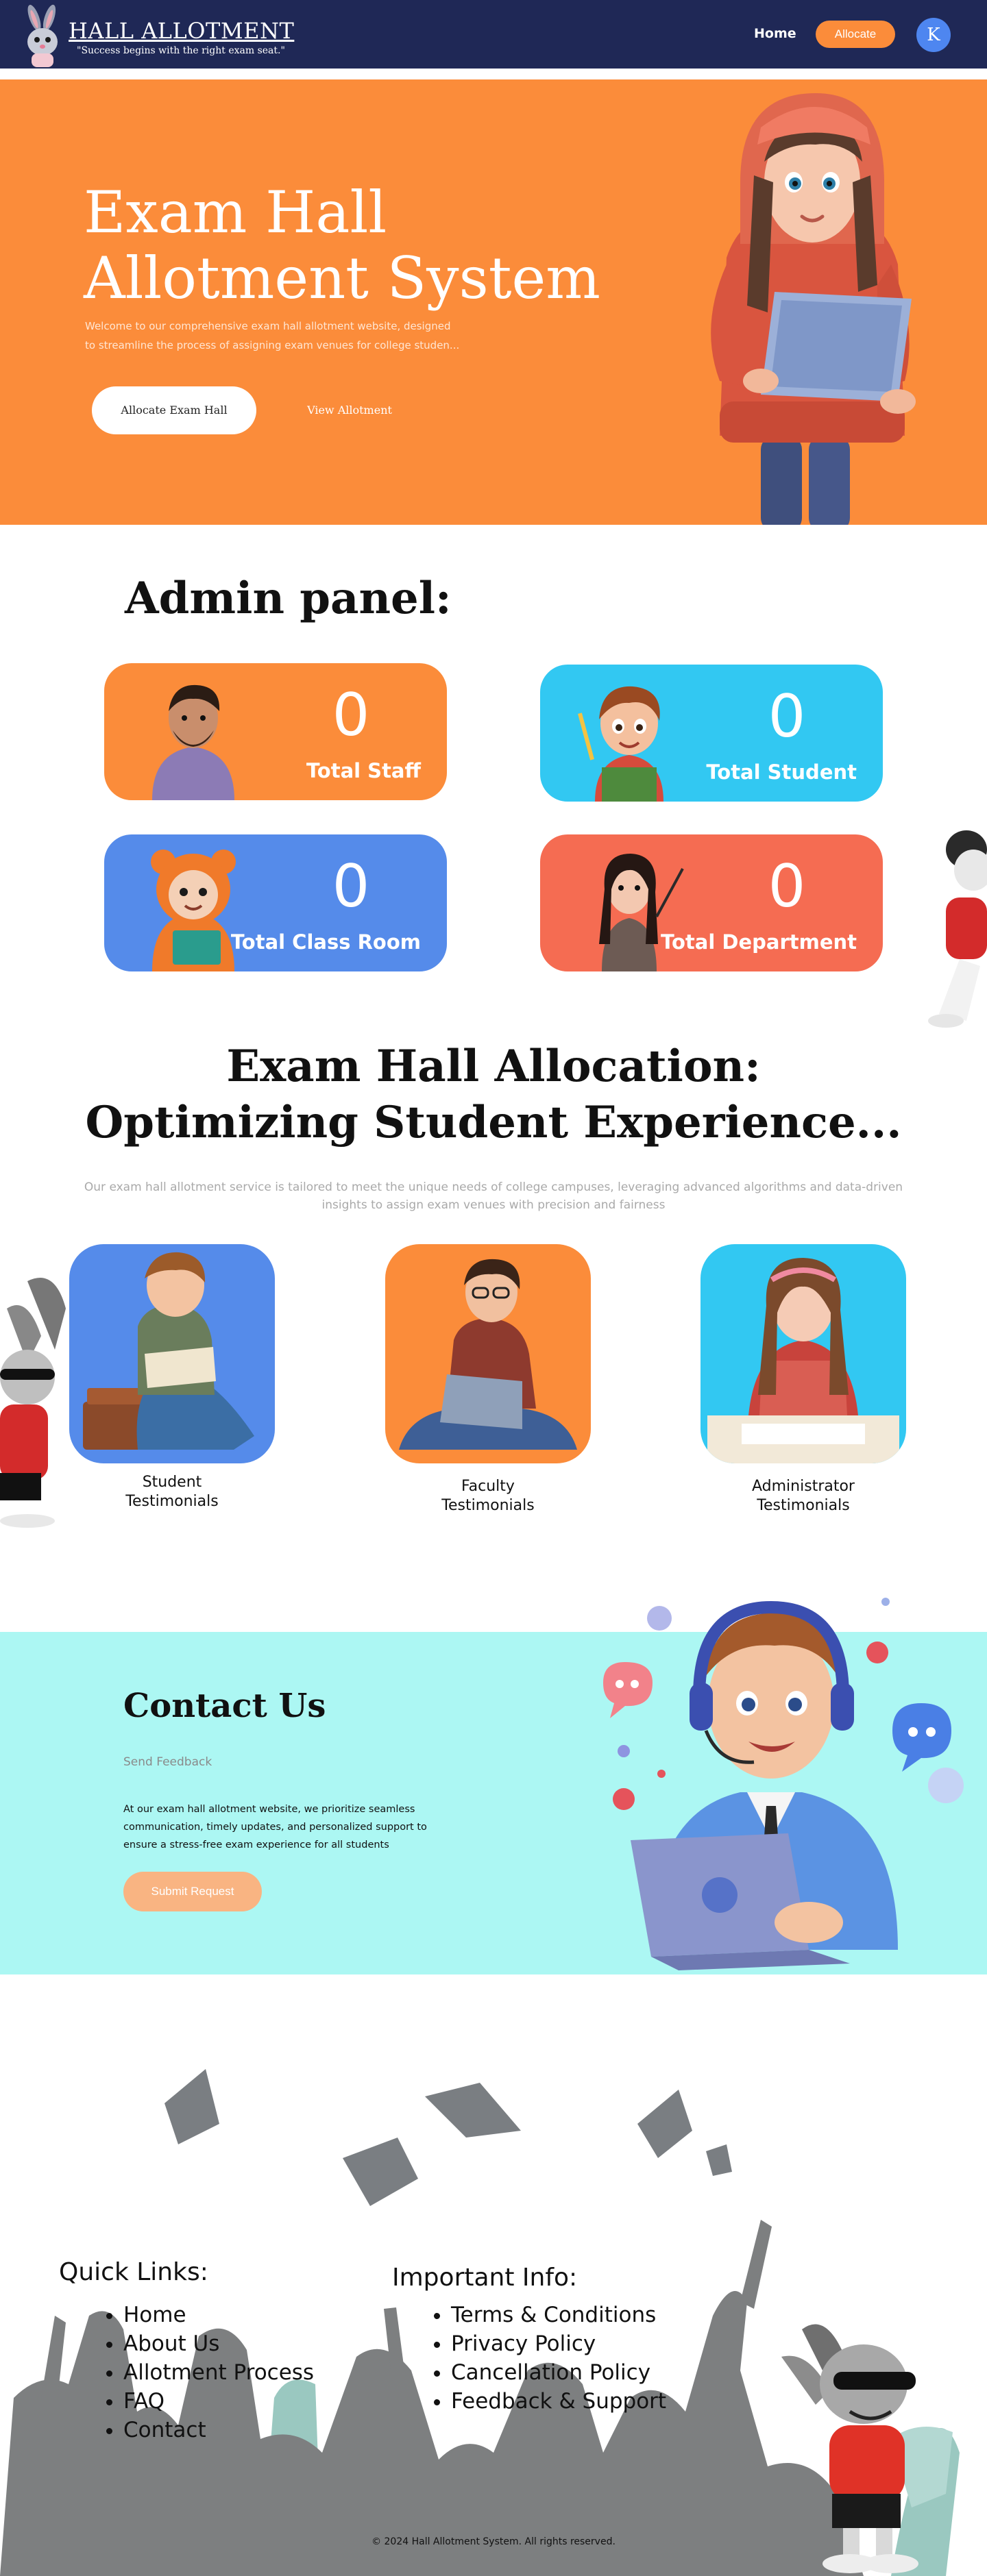 The width and height of the screenshot is (987, 2576). I want to click on hero-title: Exam Hall Allotment System, so click(342, 245).